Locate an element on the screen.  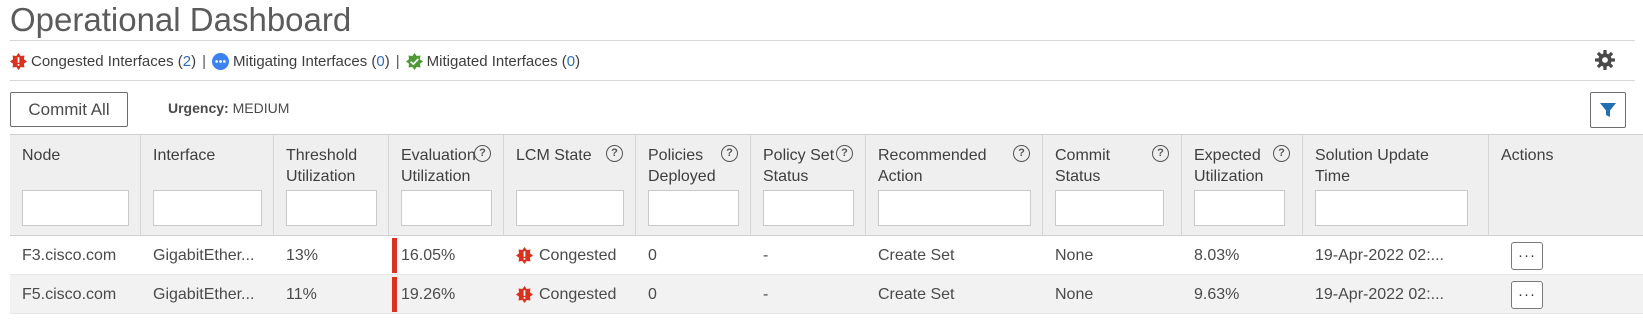
ellipsis-circle-icon is located at coordinates (221, 61).